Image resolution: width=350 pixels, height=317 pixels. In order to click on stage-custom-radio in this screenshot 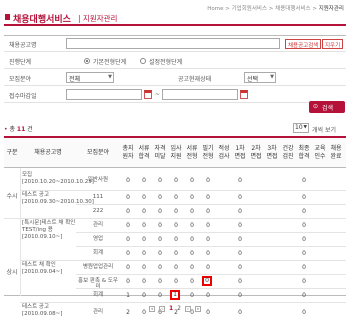, I will do `click(143, 61)`.